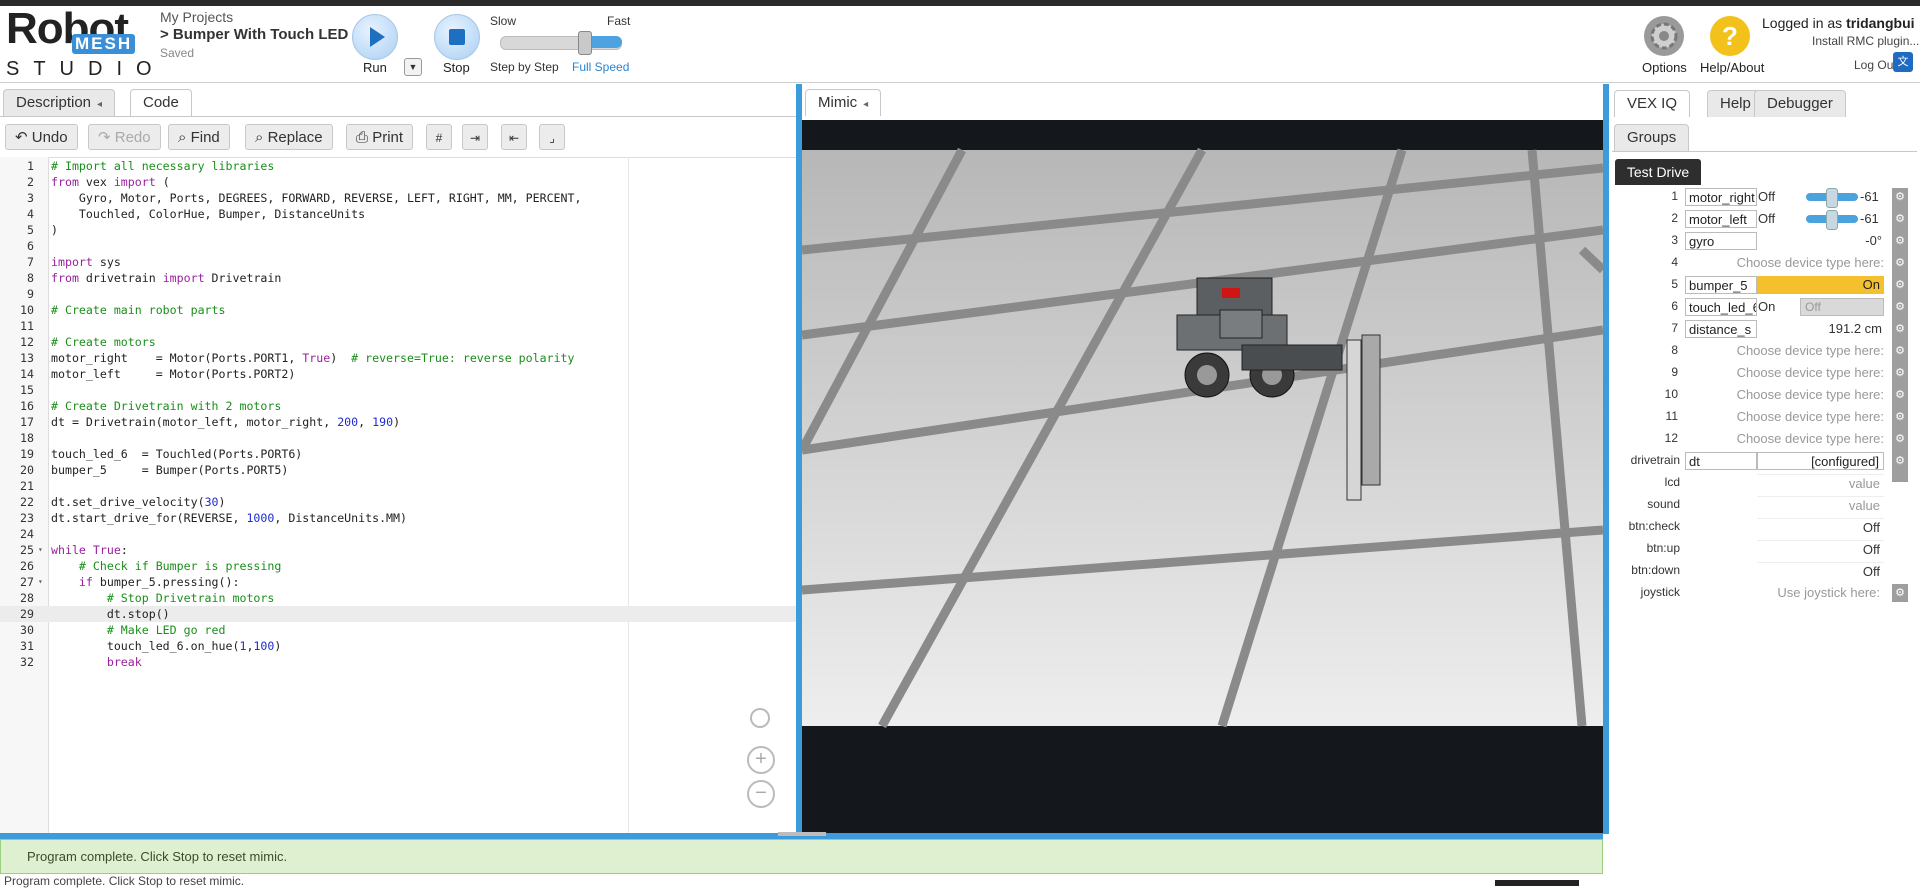  What do you see at coordinates (1721, 461) in the screenshot?
I see `drivetrain-name-field: dt` at bounding box center [1721, 461].